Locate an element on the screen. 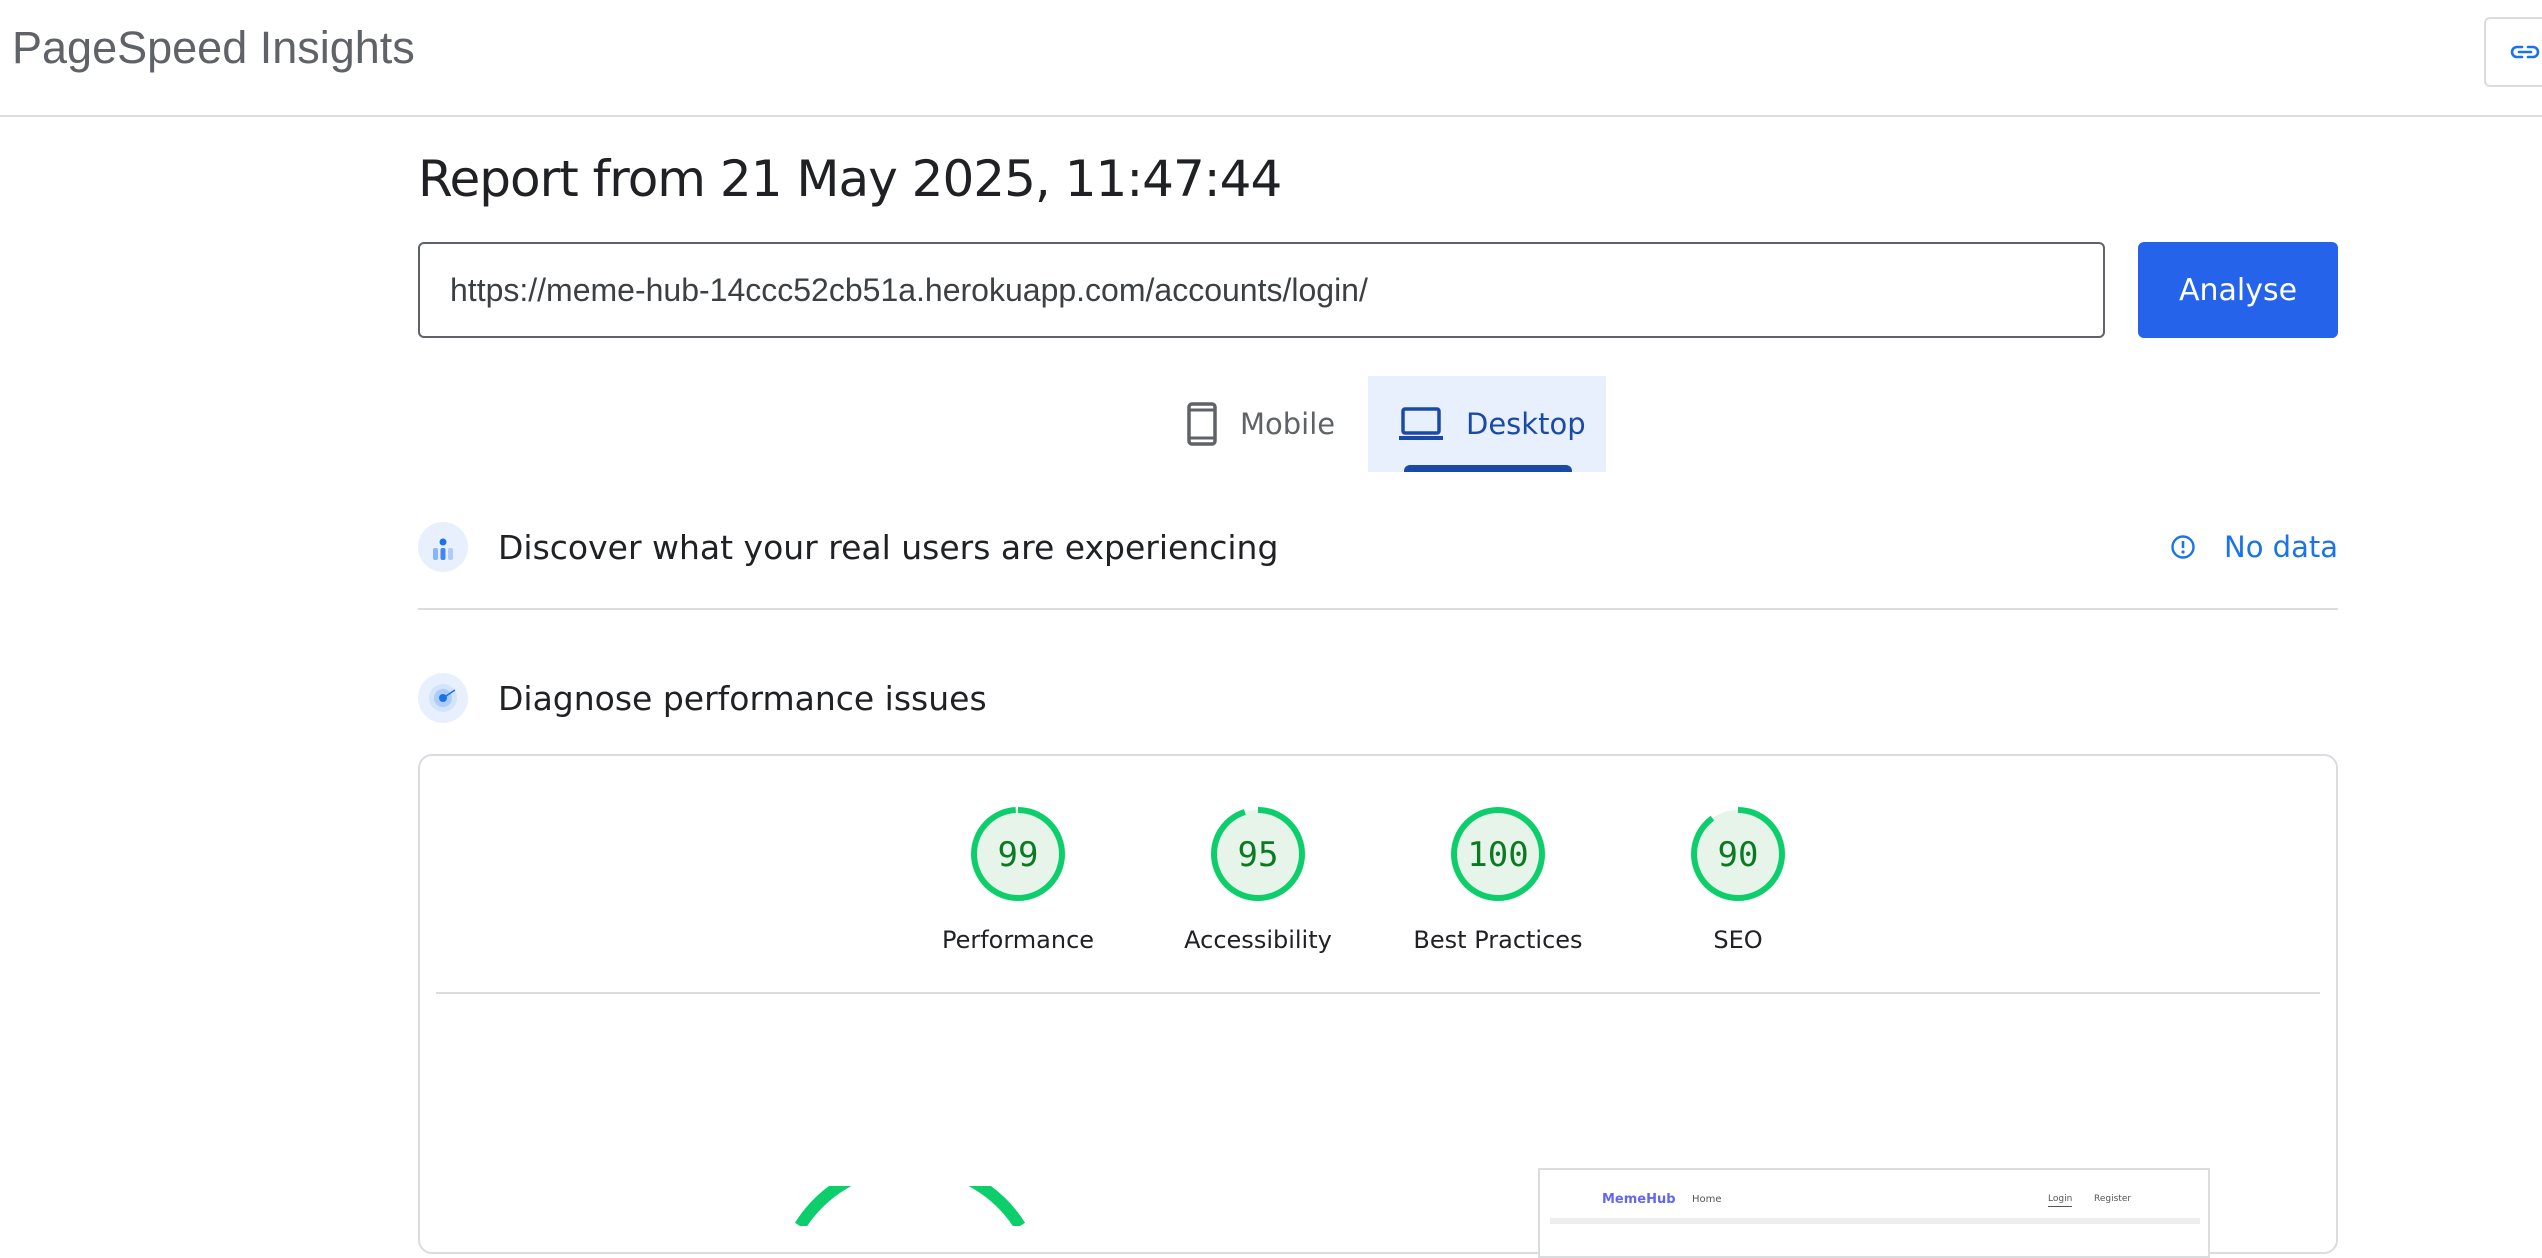 The image size is (2542, 1258). tab-label: Mobile is located at coordinates (1288, 424).